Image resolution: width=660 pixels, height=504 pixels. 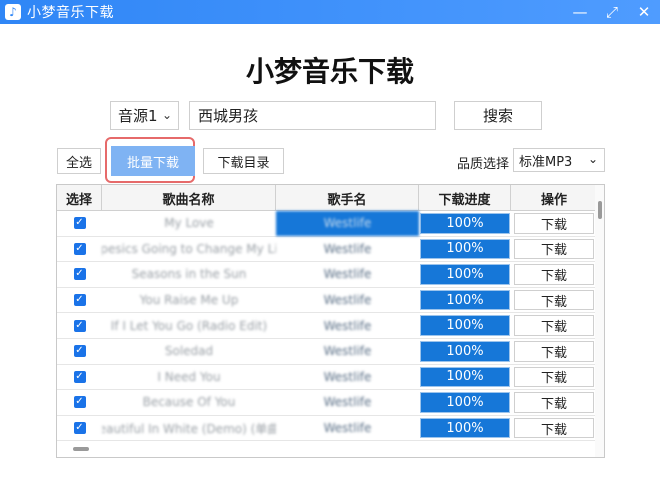 What do you see at coordinates (243, 161) in the screenshot?
I see `download-directory-button: 下载目录` at bounding box center [243, 161].